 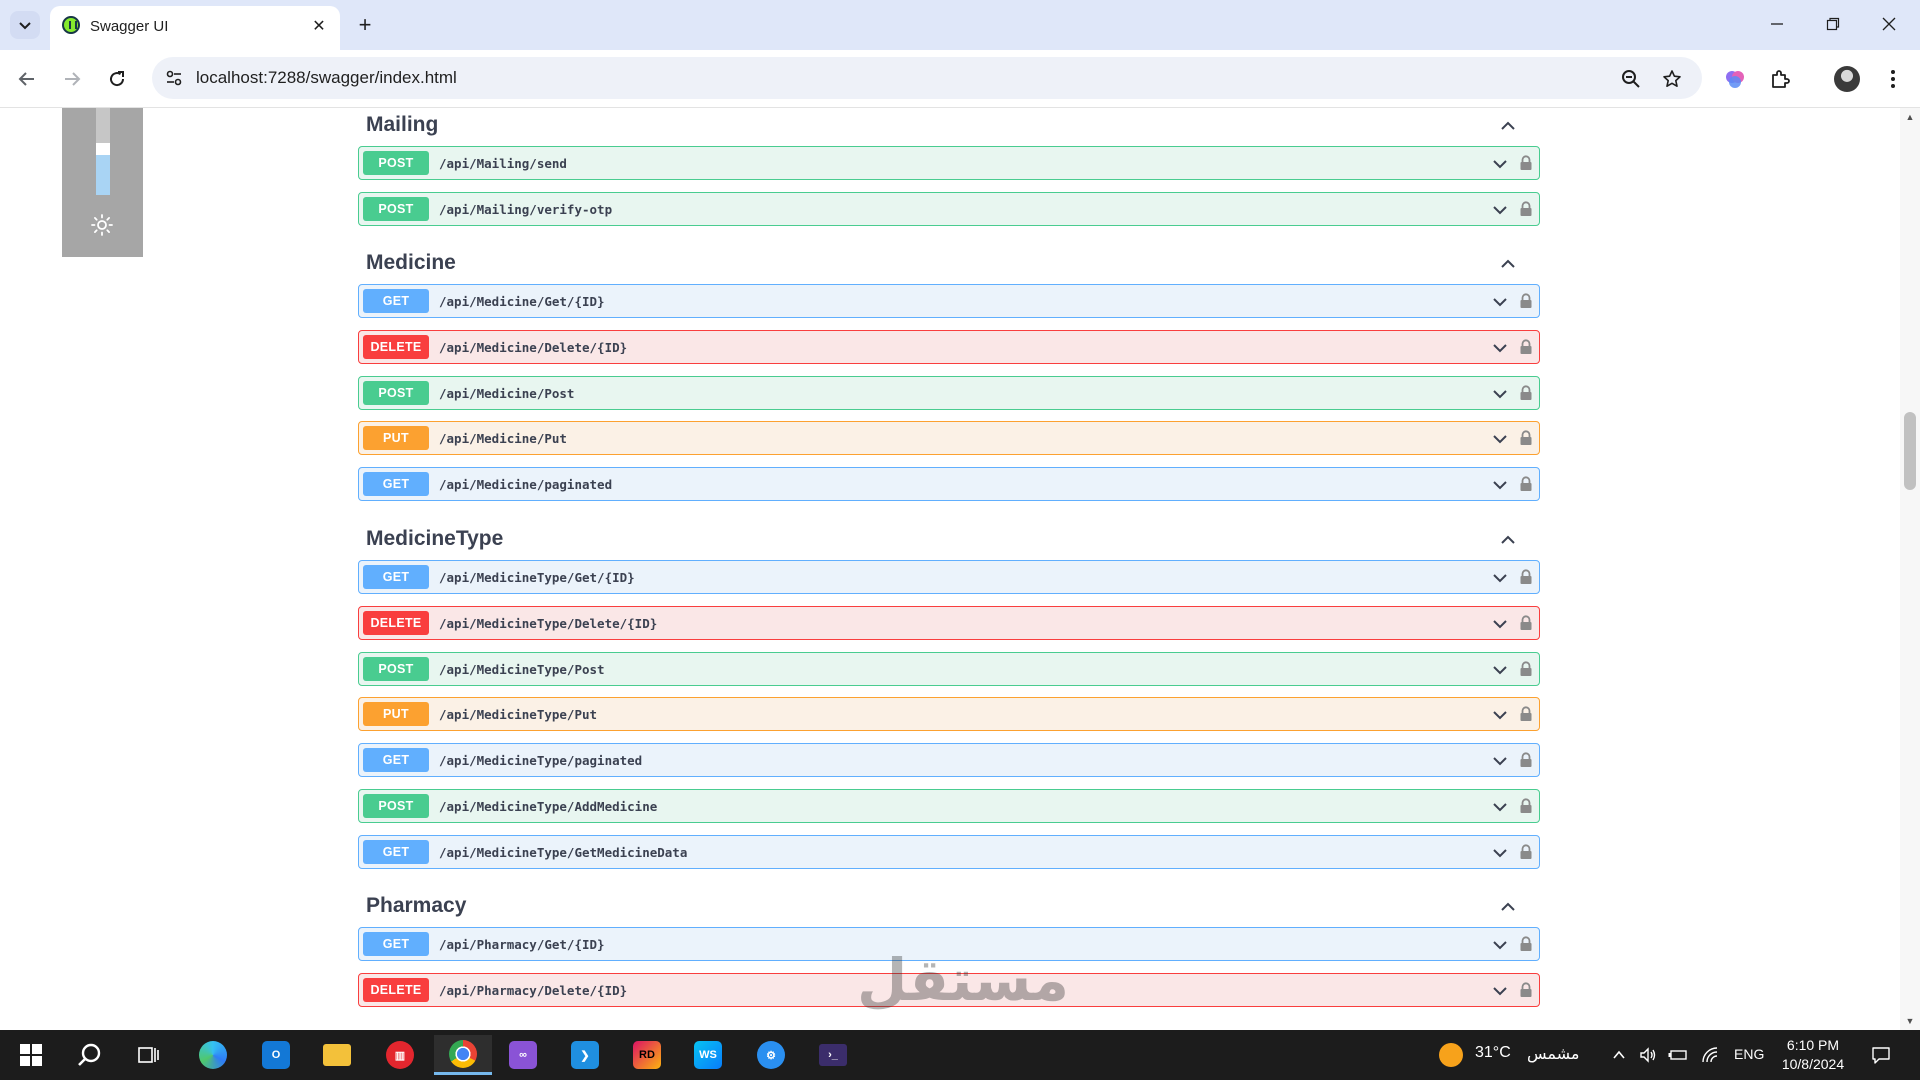 I want to click on extensions-button, so click(x=1780, y=79).